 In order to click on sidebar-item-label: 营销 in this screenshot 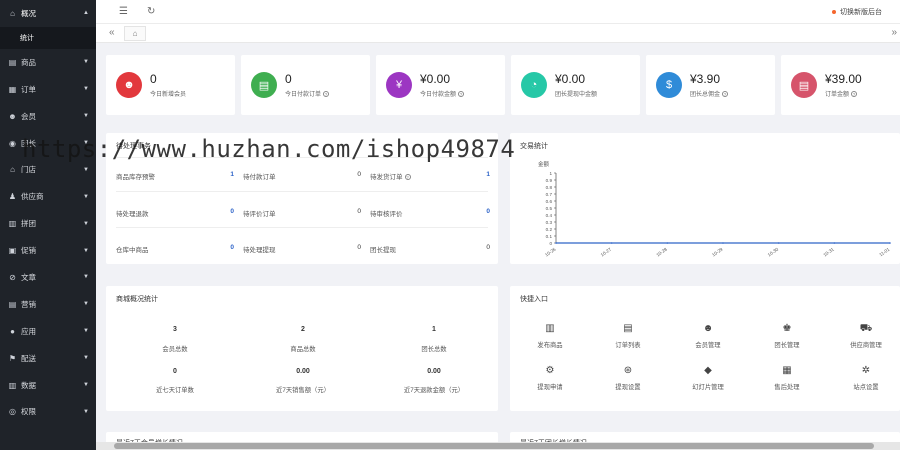, I will do `click(28, 304)`.